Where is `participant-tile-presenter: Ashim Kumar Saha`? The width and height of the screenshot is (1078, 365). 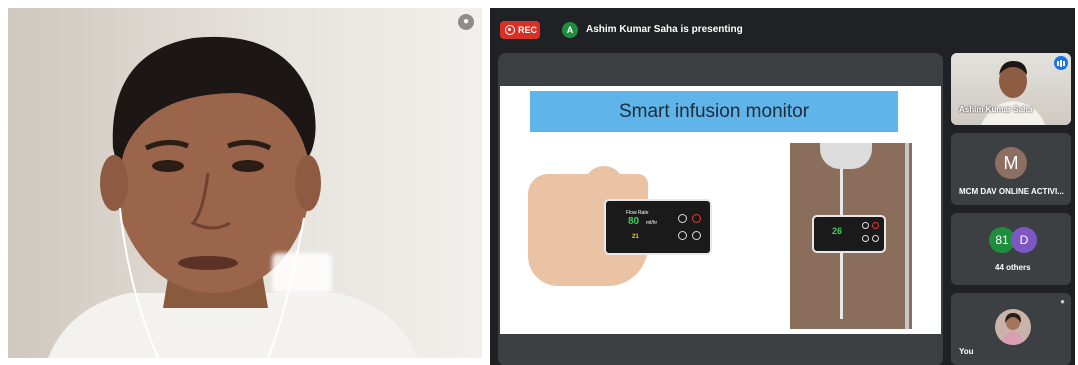
participant-tile-presenter: Ashim Kumar Saha is located at coordinates (1011, 89).